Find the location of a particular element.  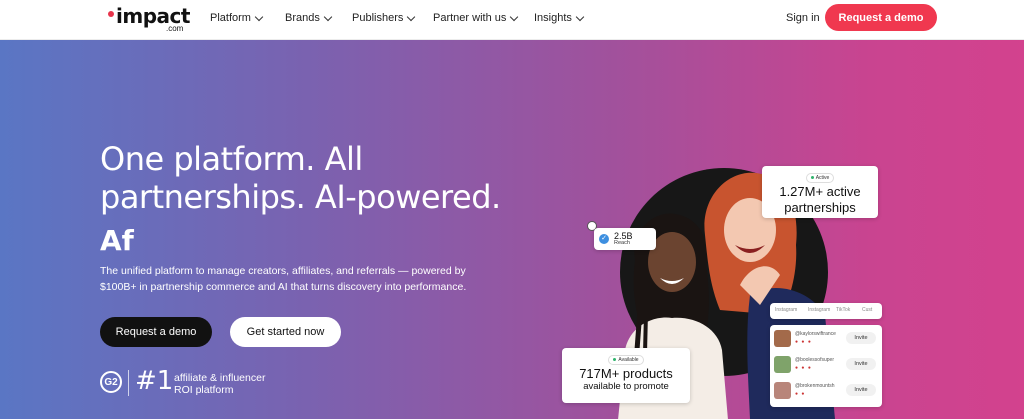

hero-request-demo-button: Request a demo is located at coordinates (156, 332).